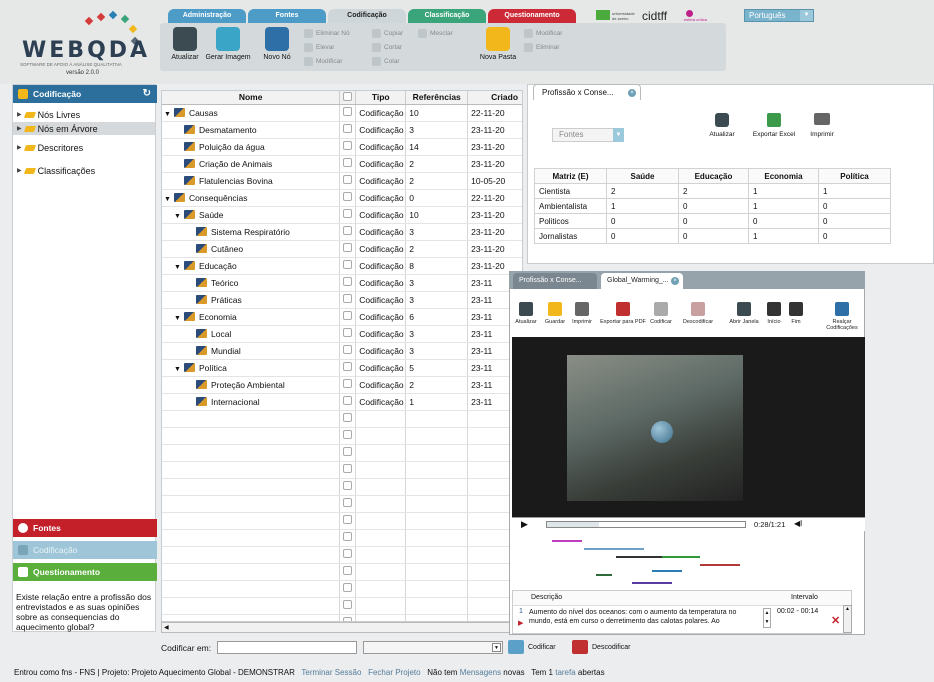 Image resolution: width=934 pixels, height=682 pixels. What do you see at coordinates (85, 572) in the screenshot?
I see `questionamento-panel-header: Questionamento` at bounding box center [85, 572].